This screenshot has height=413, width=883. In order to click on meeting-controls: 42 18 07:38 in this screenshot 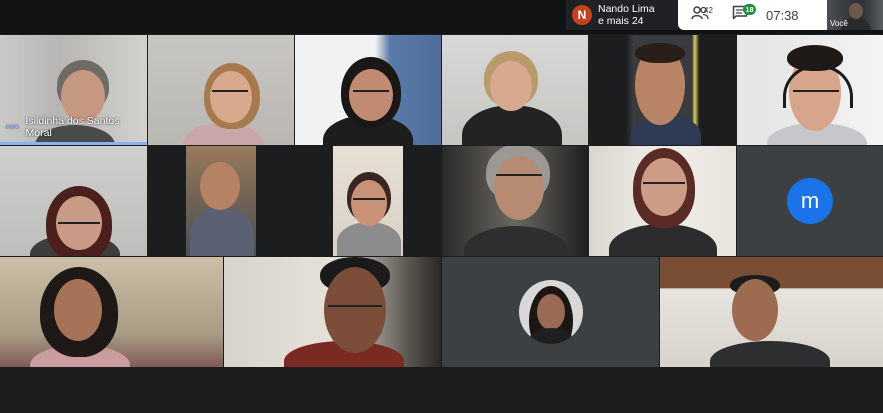, I will do `click(752, 15)`.